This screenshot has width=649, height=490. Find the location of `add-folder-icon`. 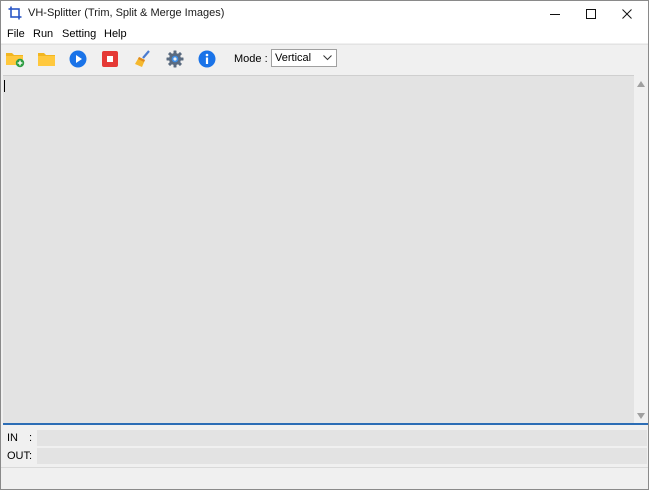

add-folder-icon is located at coordinates (15, 60).